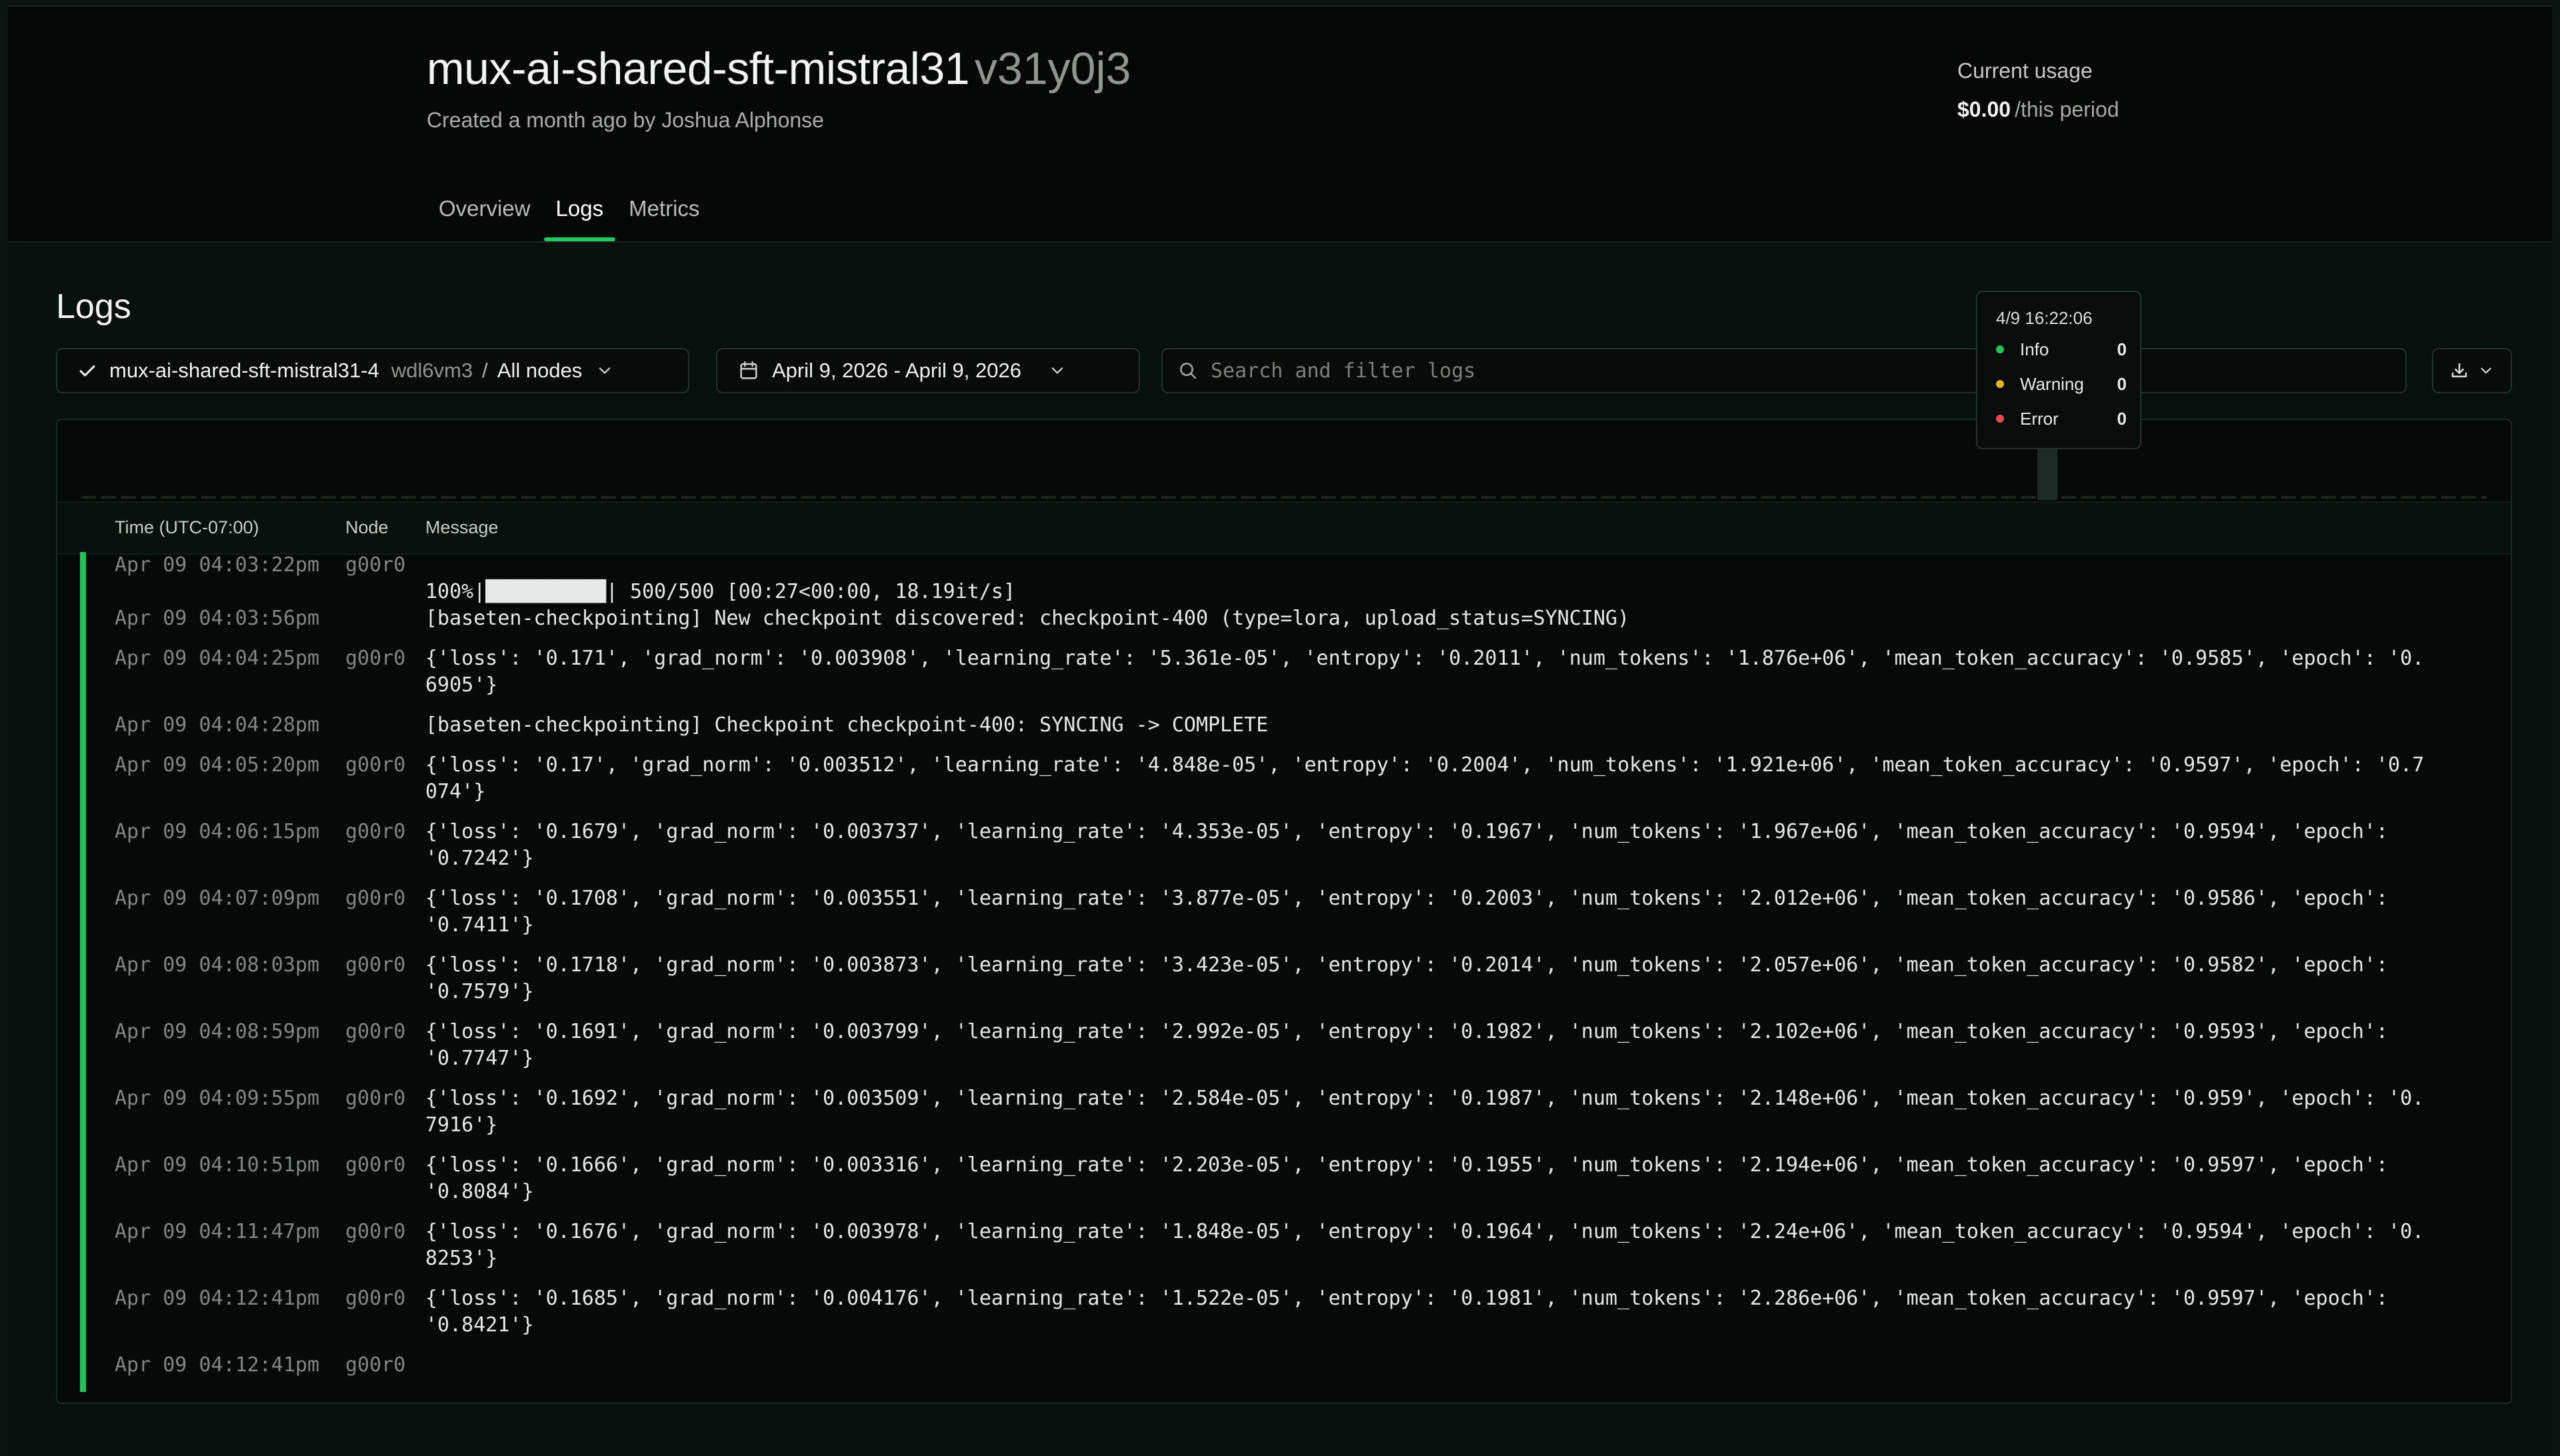  What do you see at coordinates (2039, 418) in the screenshot?
I see `tooltip-label: Error` at bounding box center [2039, 418].